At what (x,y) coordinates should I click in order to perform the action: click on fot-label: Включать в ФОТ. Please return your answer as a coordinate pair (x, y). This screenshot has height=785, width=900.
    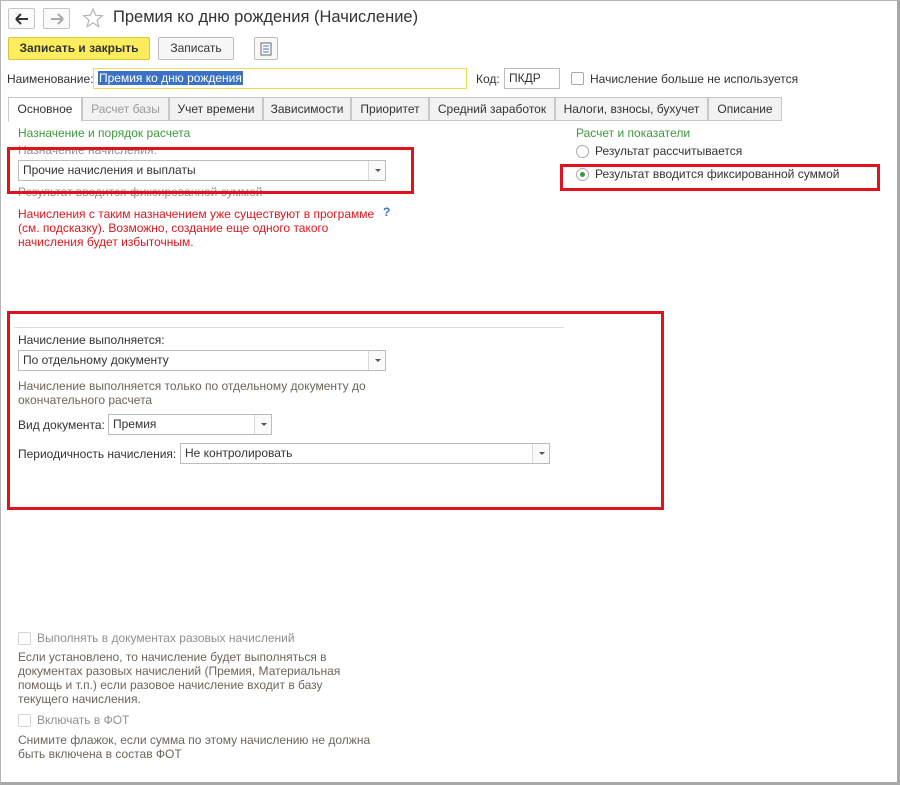
    Looking at the image, I should click on (83, 720).